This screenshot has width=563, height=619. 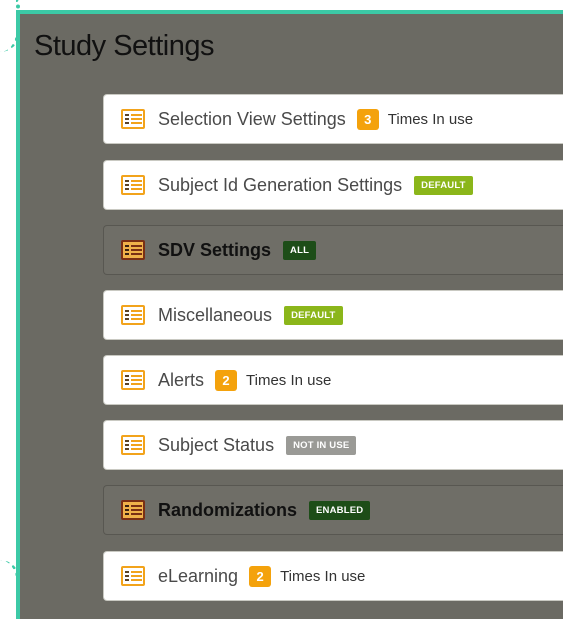 I want to click on setting-label: Subject Status, so click(x=216, y=444).